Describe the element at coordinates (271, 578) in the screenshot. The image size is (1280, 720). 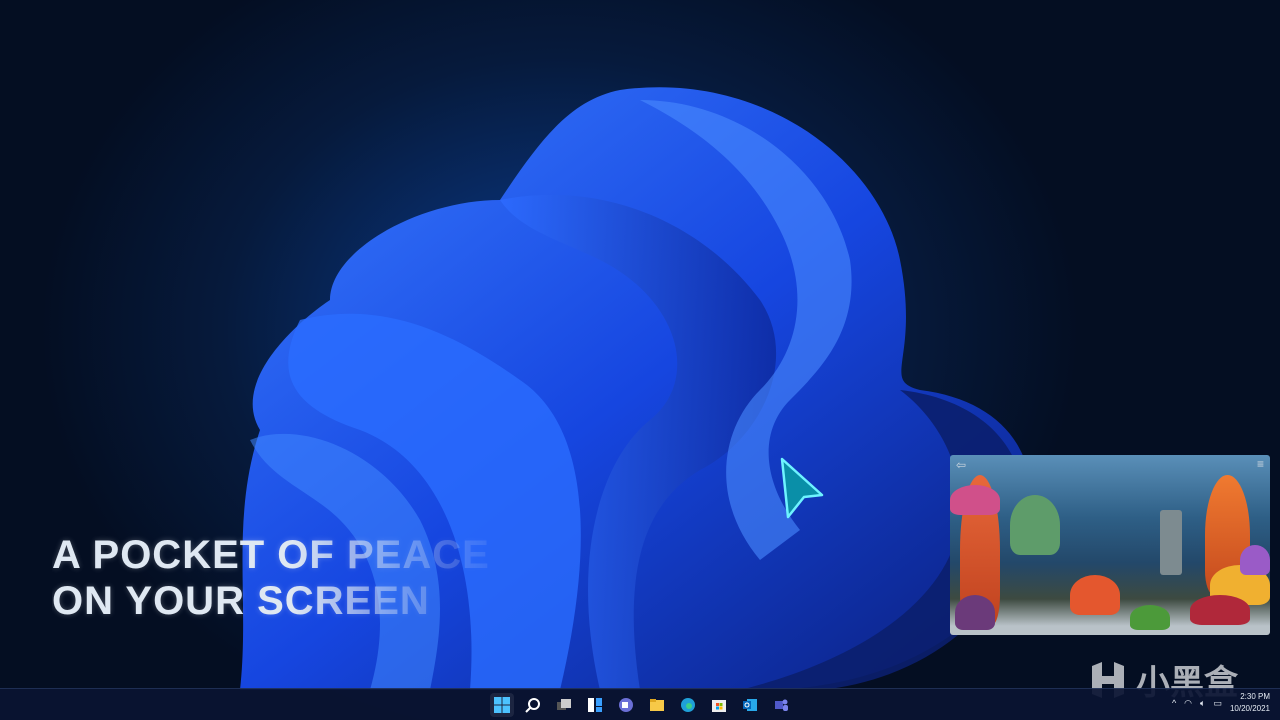
I see `promo-caption: A POCKET OF PEACE ON YOUR SCREEN` at that location.